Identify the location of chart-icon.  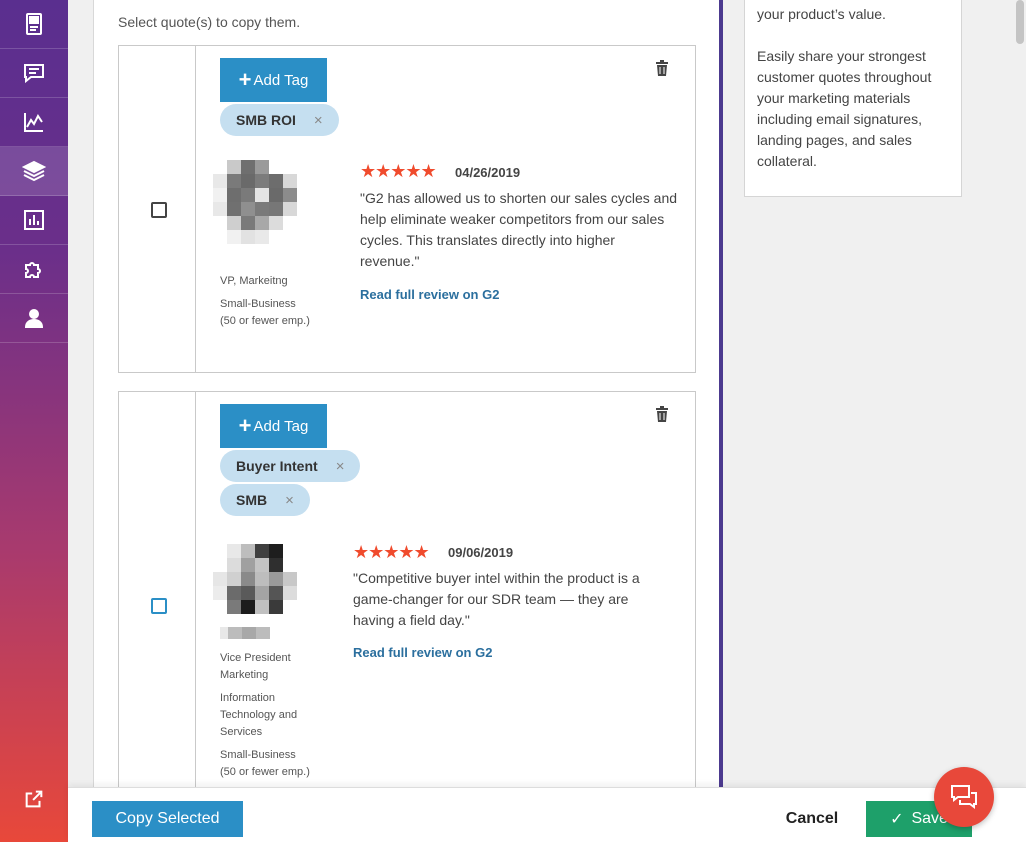
(33, 122).